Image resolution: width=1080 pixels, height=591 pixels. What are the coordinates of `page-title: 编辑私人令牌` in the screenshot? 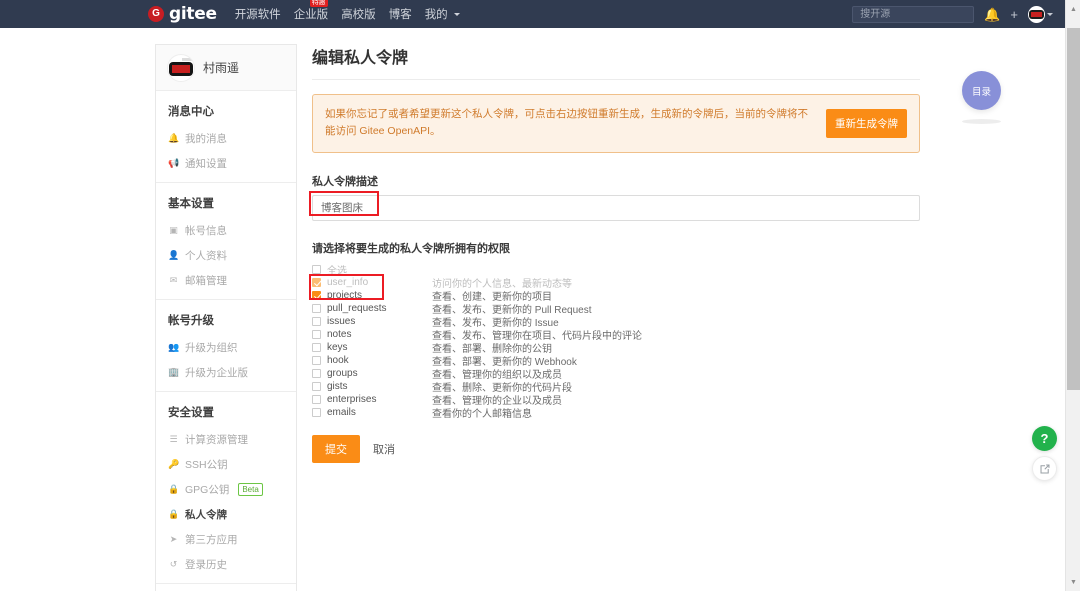 It's located at (616, 62).